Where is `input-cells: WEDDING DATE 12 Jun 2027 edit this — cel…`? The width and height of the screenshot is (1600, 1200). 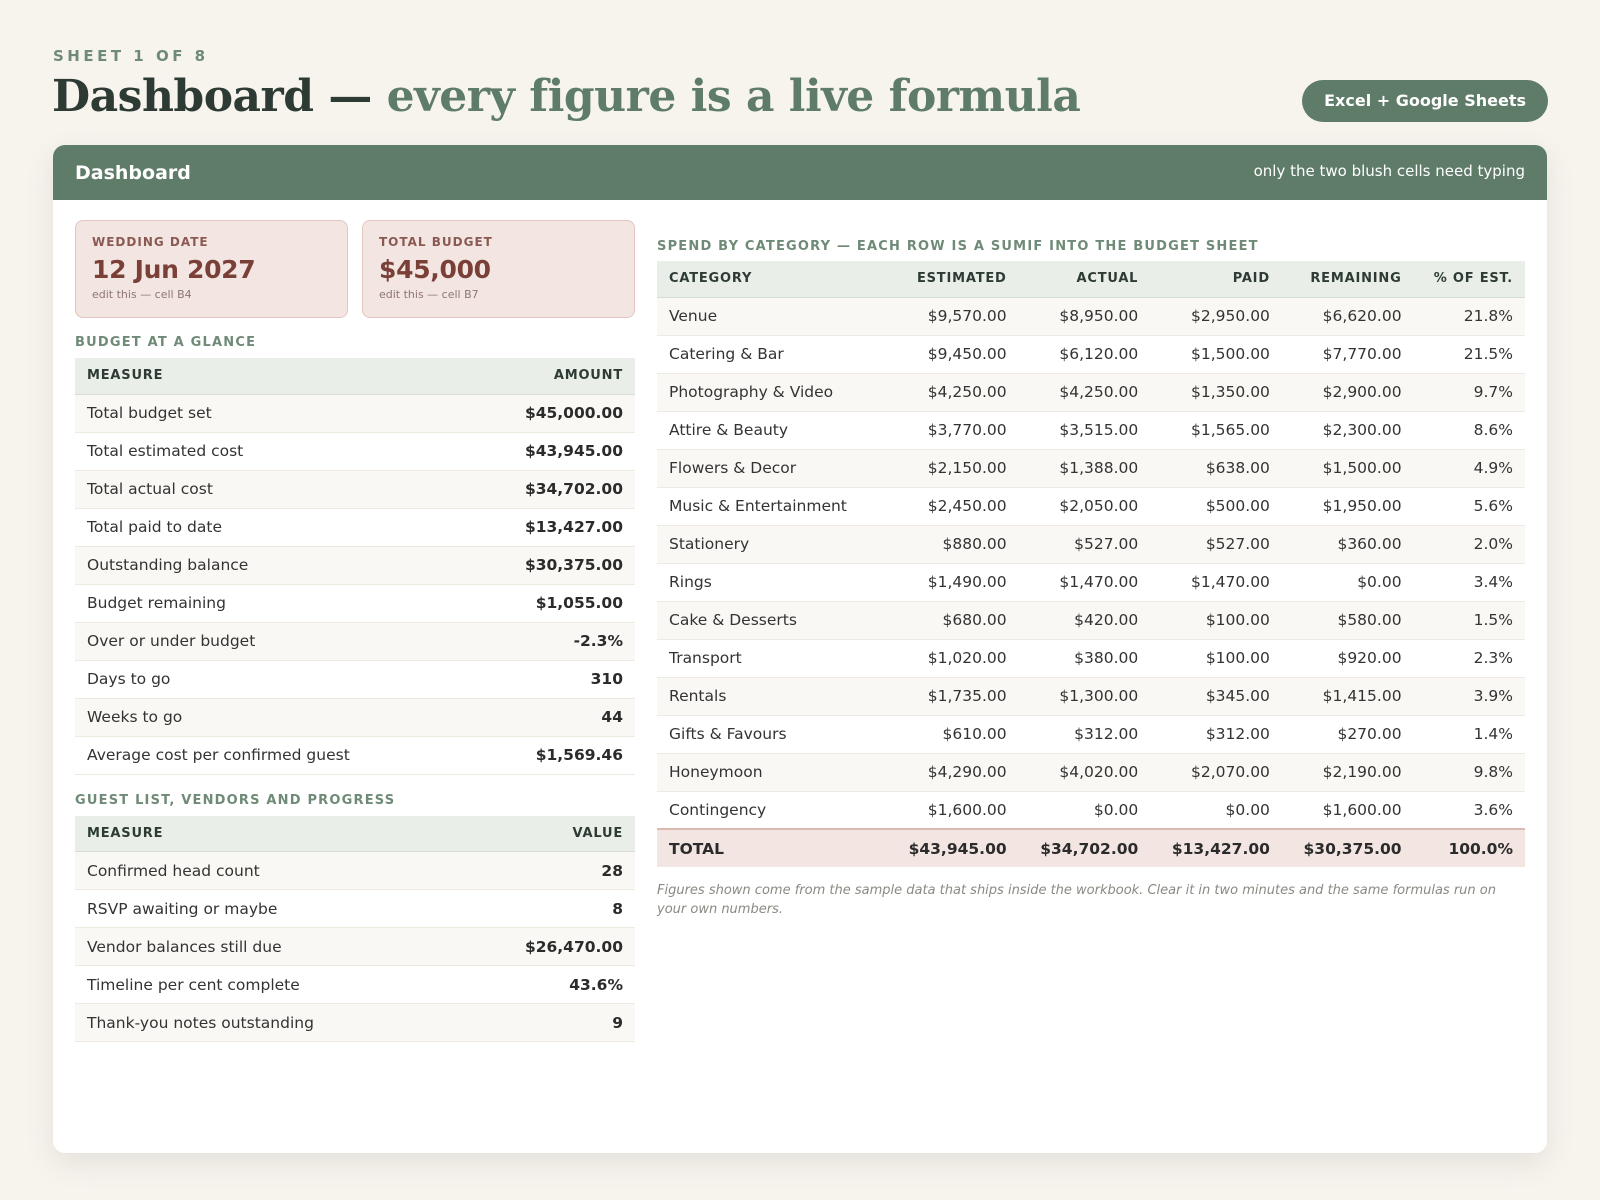
input-cells: WEDDING DATE 12 Jun 2027 edit this — cel… is located at coordinates (355, 269).